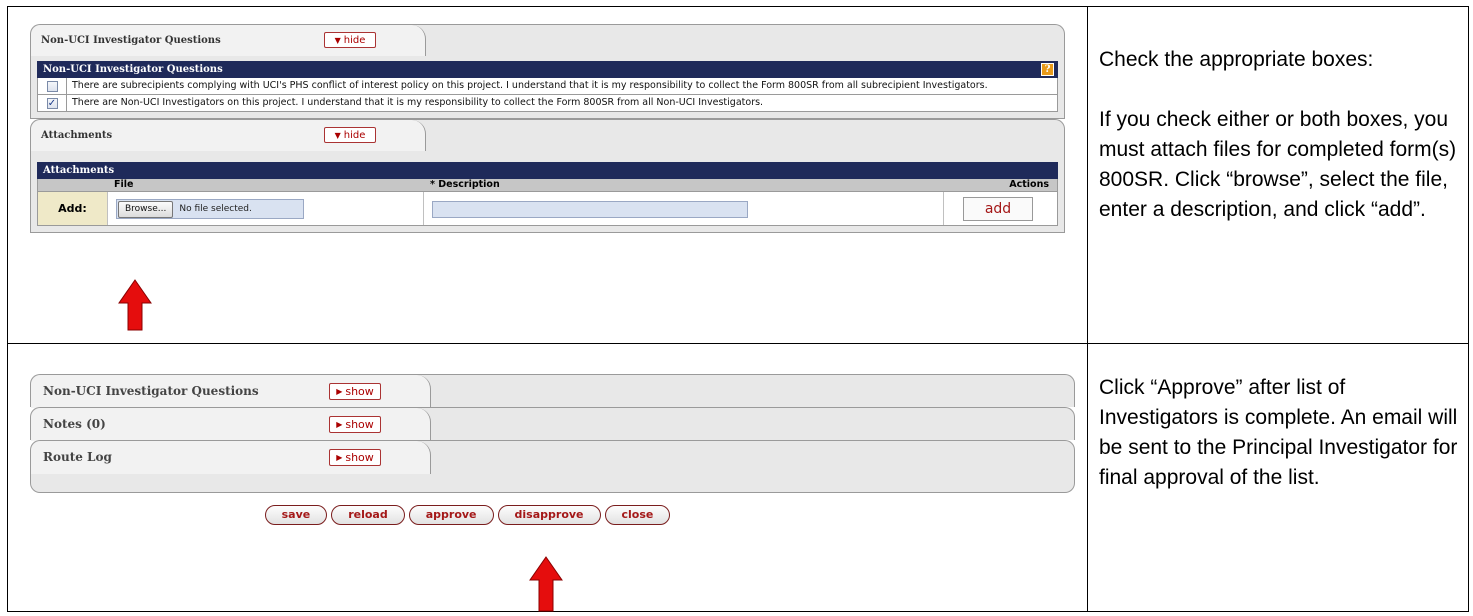  What do you see at coordinates (552, 391) in the screenshot?
I see `collapsed-tab: Non-UCI Investigator Questions ▶ show` at bounding box center [552, 391].